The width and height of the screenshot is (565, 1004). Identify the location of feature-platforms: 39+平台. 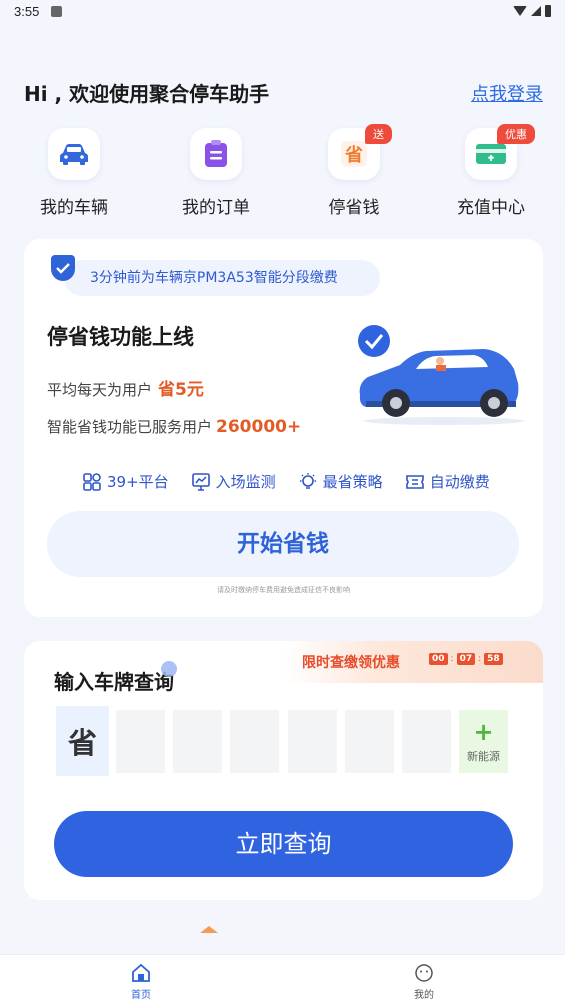
(125, 481).